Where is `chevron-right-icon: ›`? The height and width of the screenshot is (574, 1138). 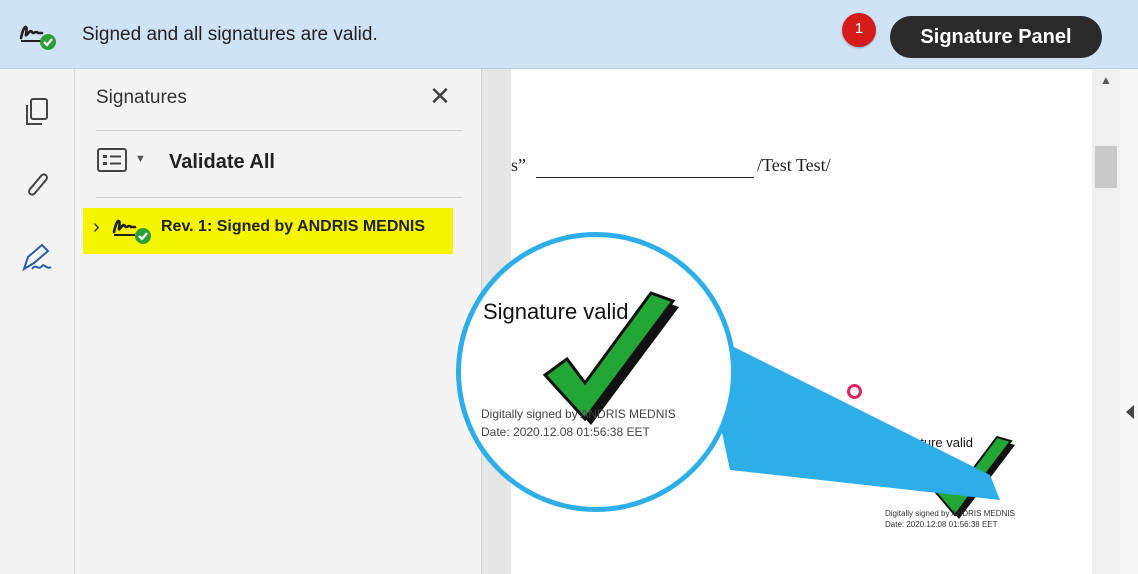
chevron-right-icon: › is located at coordinates (96, 227).